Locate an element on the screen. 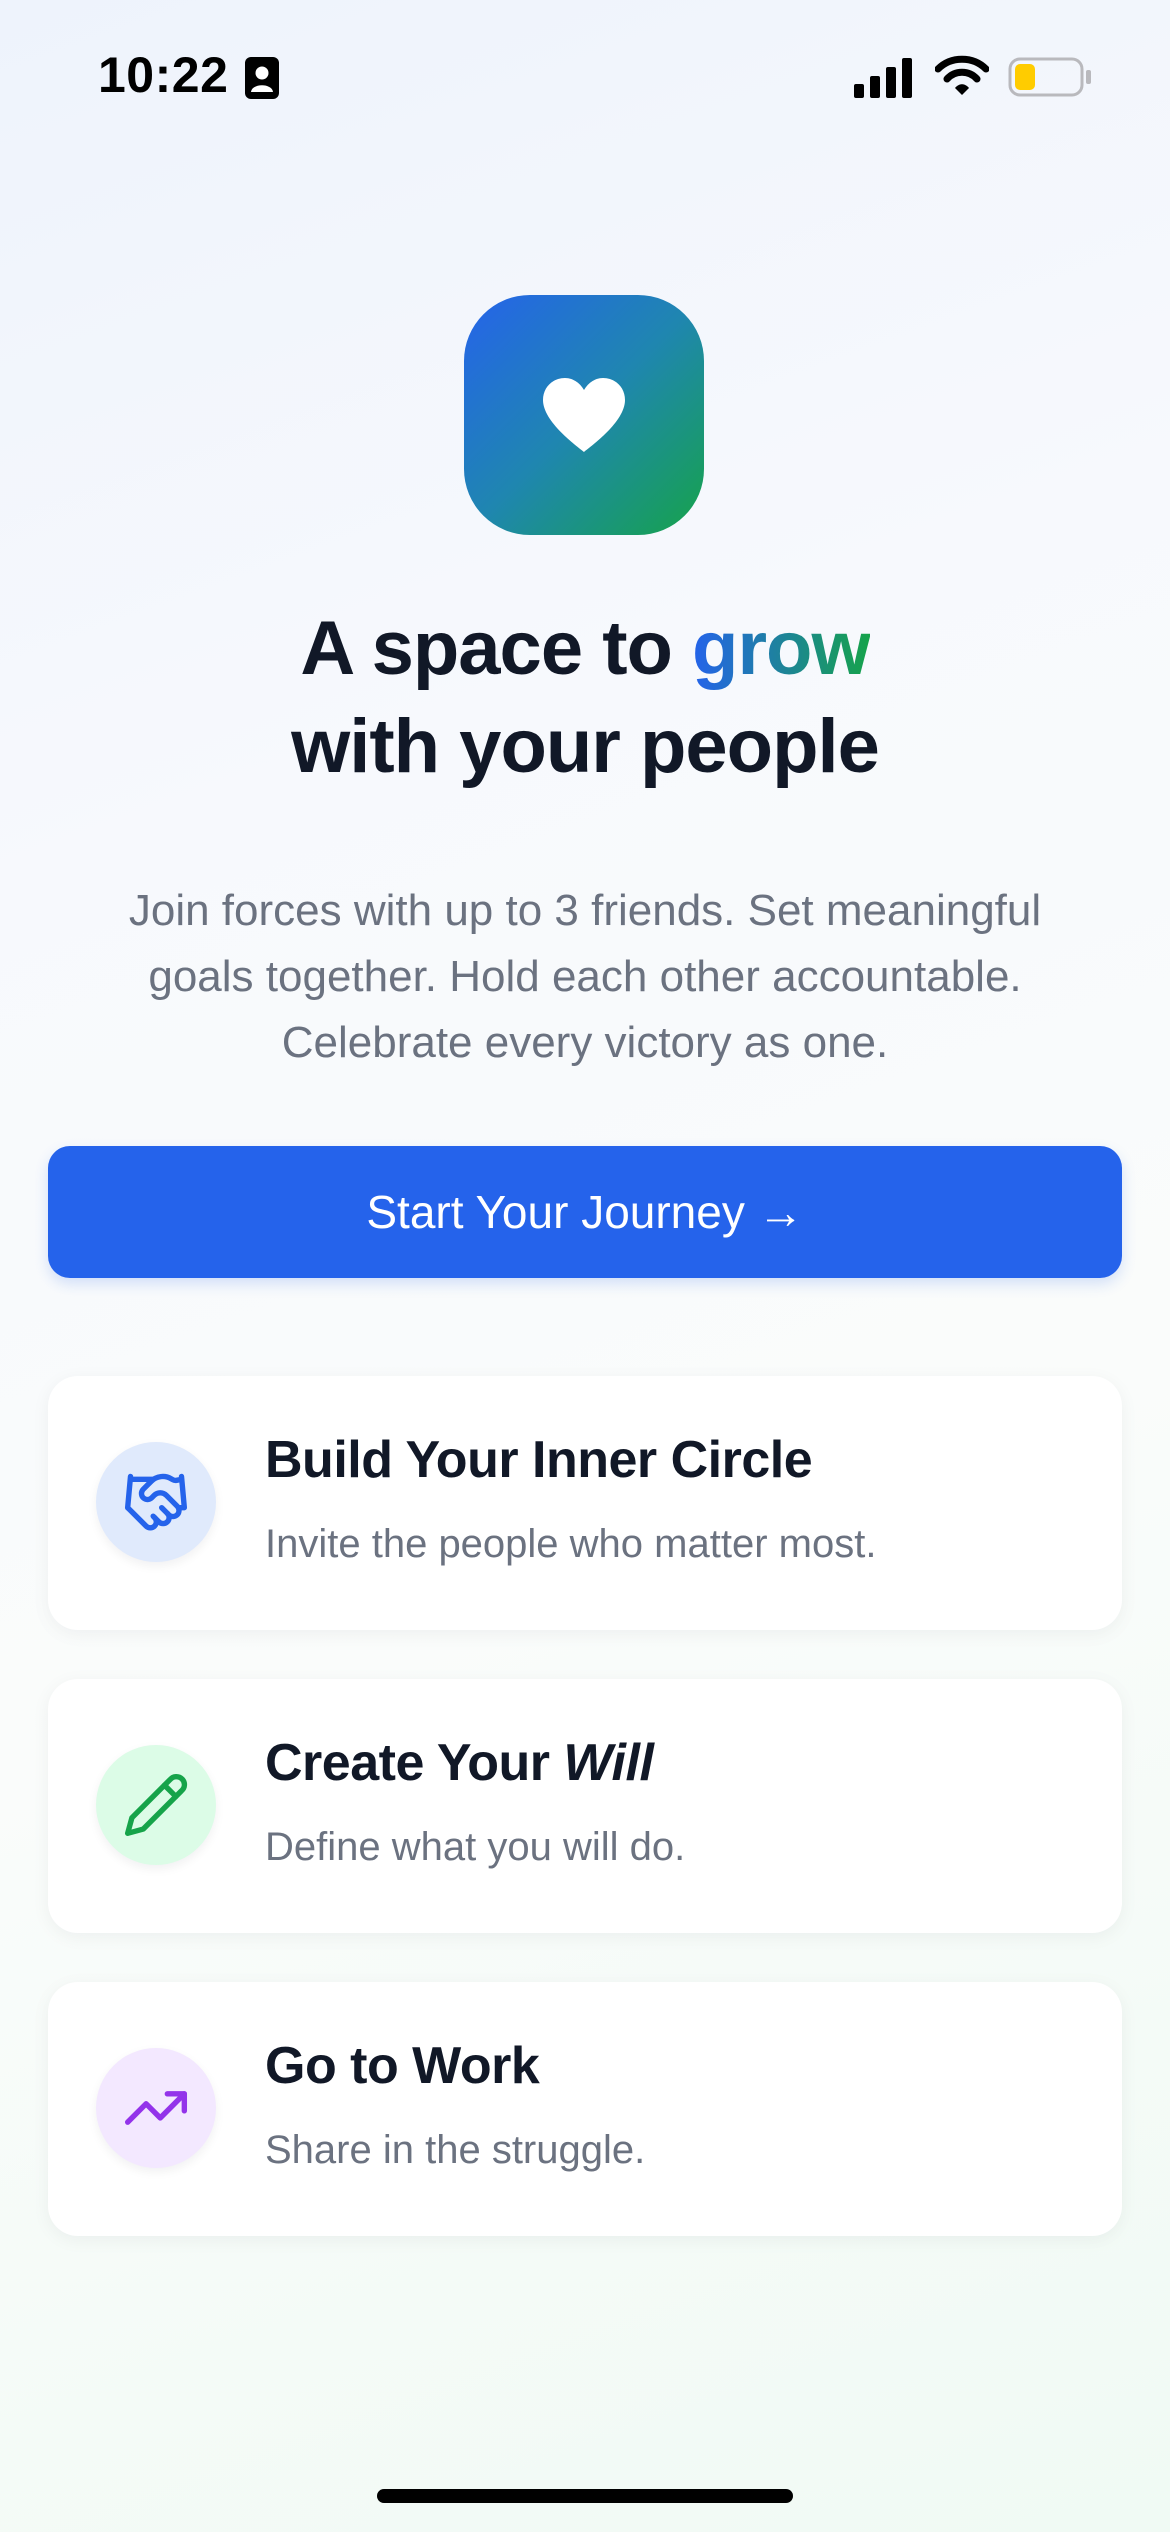  feature-card-go-to-work: Go to Work Share in the struggle. is located at coordinates (585, 2109).